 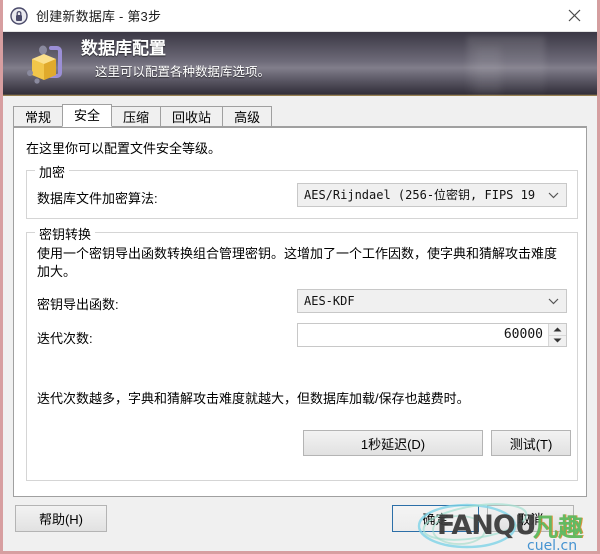 I want to click on iterations-hint: 迭代次数越多，字典和猜解攻击难度就越大，但数据库加载/保存也越费时。, so click(x=253, y=398).